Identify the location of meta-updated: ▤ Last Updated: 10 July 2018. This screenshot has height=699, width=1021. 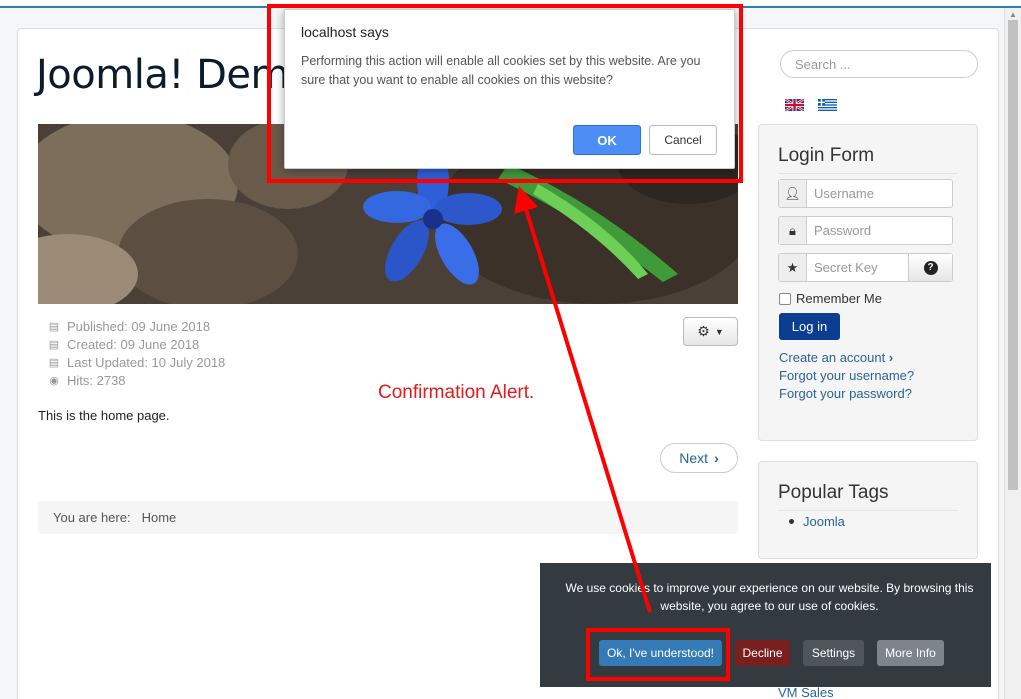
(136, 363).